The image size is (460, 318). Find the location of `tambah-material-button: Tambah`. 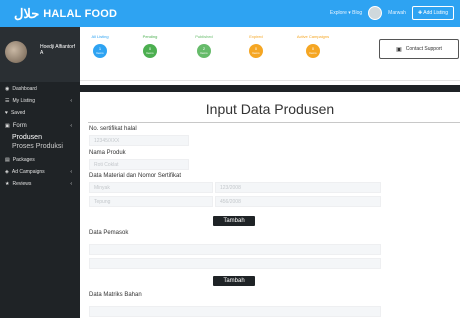

tambah-material-button: Tambah is located at coordinates (234, 221).